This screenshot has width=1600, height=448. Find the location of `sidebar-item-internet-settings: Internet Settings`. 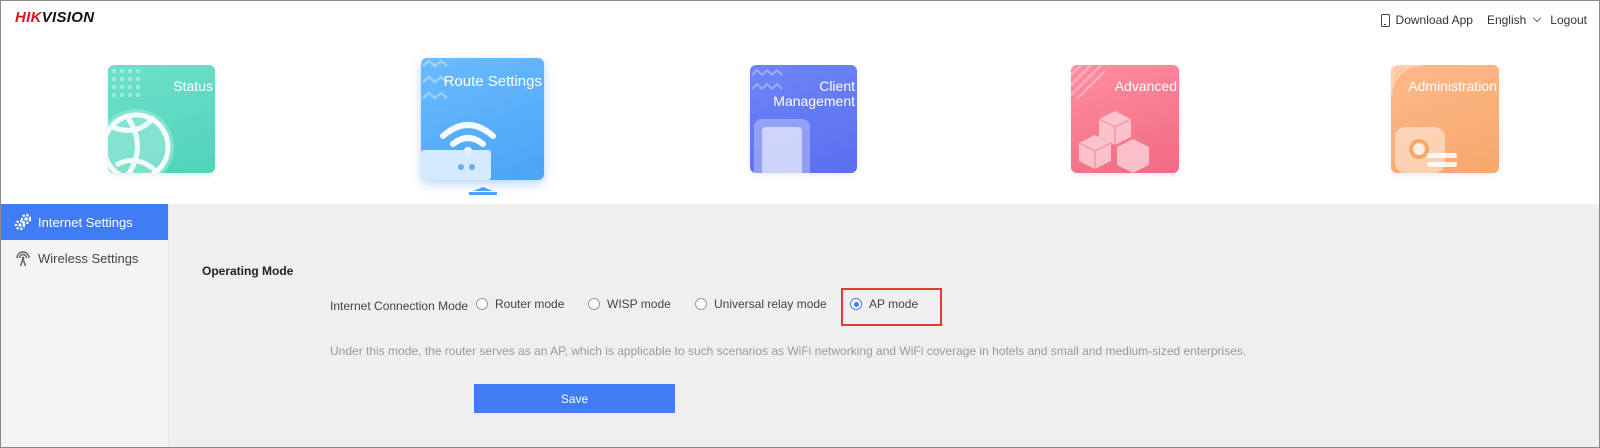

sidebar-item-internet-settings: Internet Settings is located at coordinates (84, 222).